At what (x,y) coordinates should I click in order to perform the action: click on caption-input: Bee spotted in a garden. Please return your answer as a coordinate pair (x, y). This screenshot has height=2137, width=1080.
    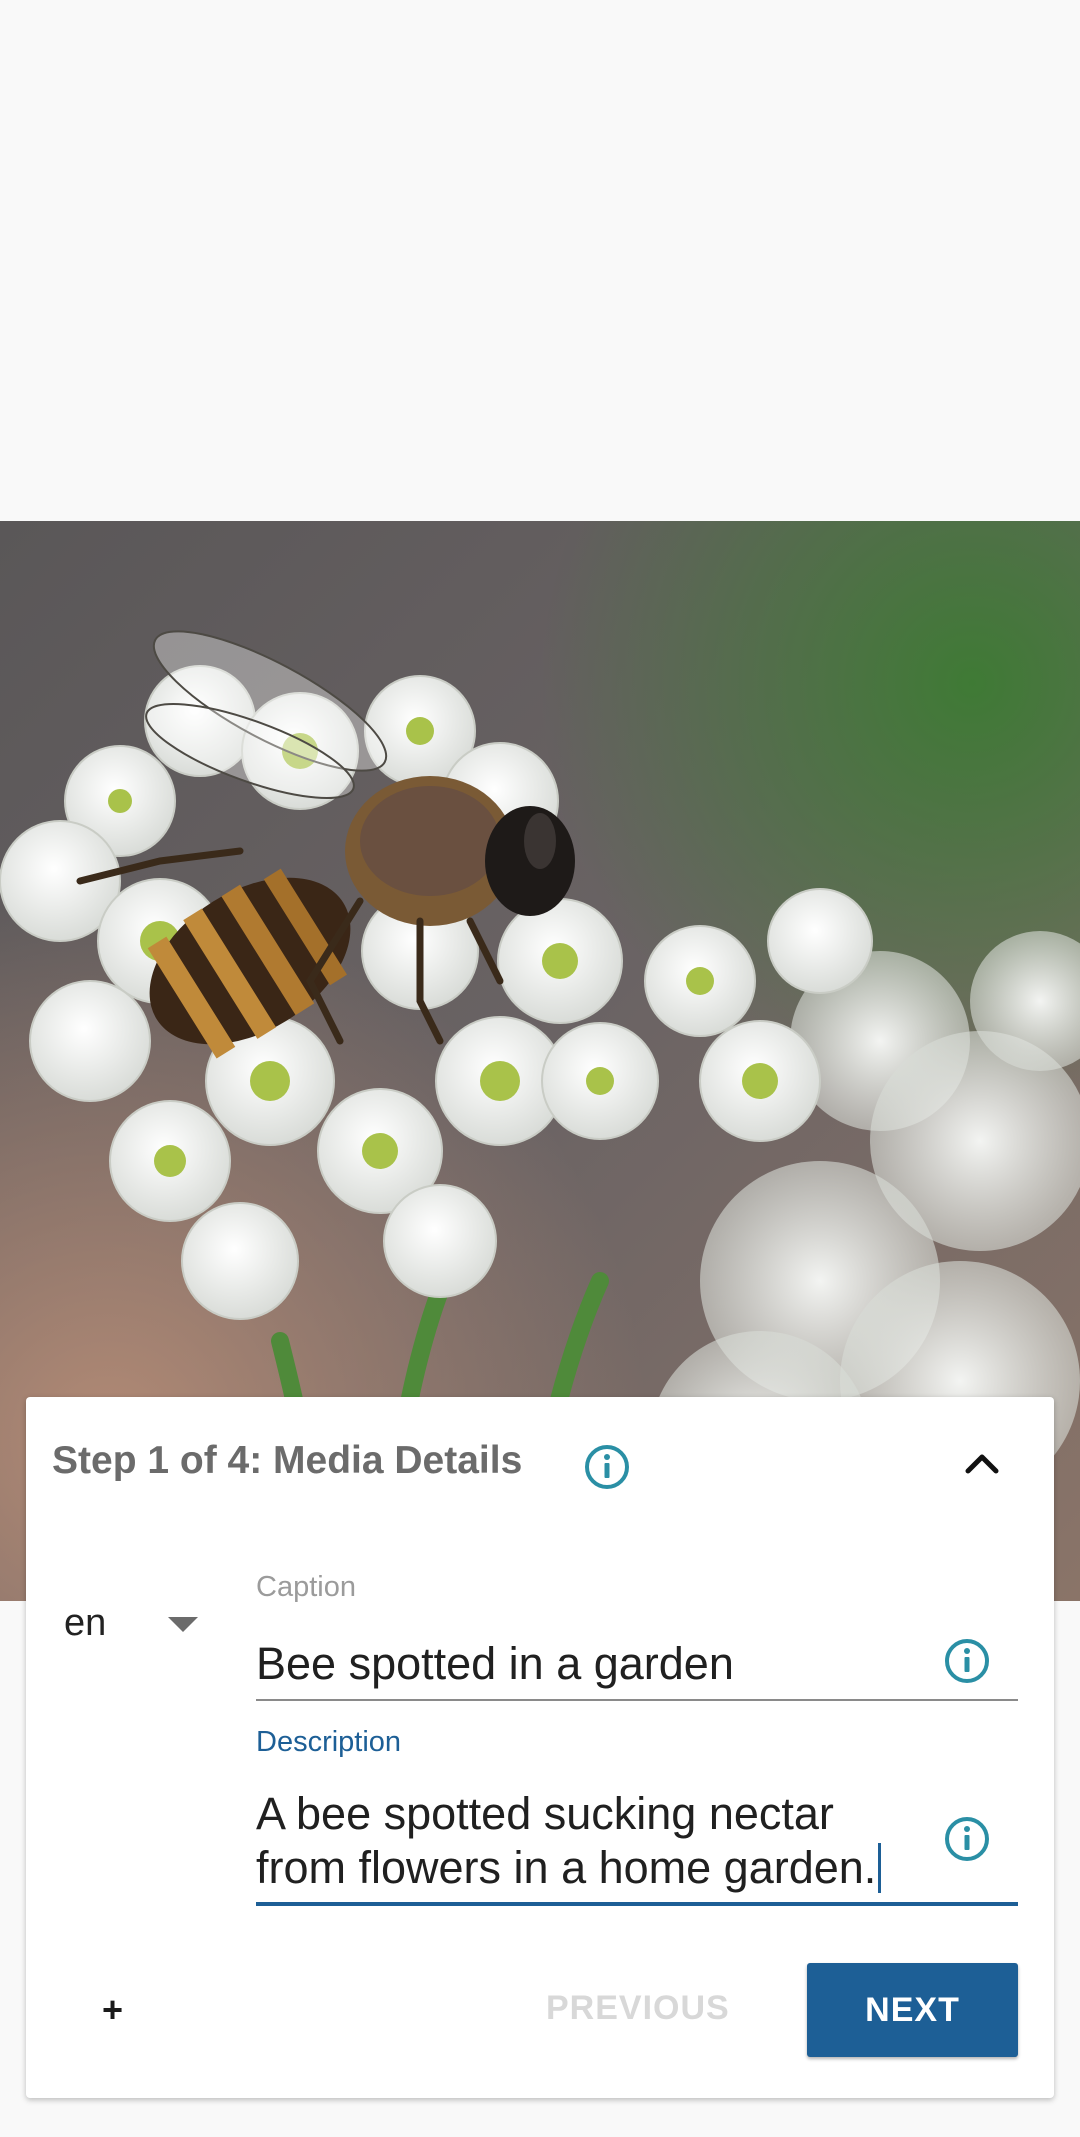
    Looking at the image, I should click on (606, 1664).